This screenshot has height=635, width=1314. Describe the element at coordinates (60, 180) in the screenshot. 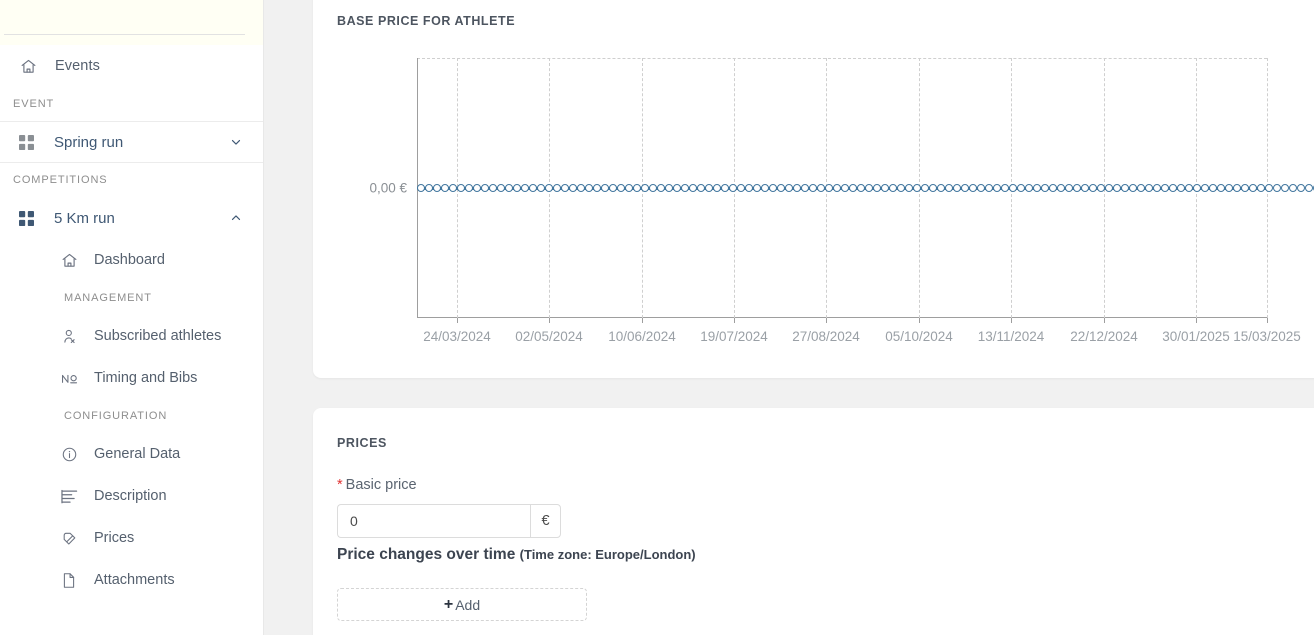

I see `sidebar-section-competitions: COMPETITIONS` at that location.